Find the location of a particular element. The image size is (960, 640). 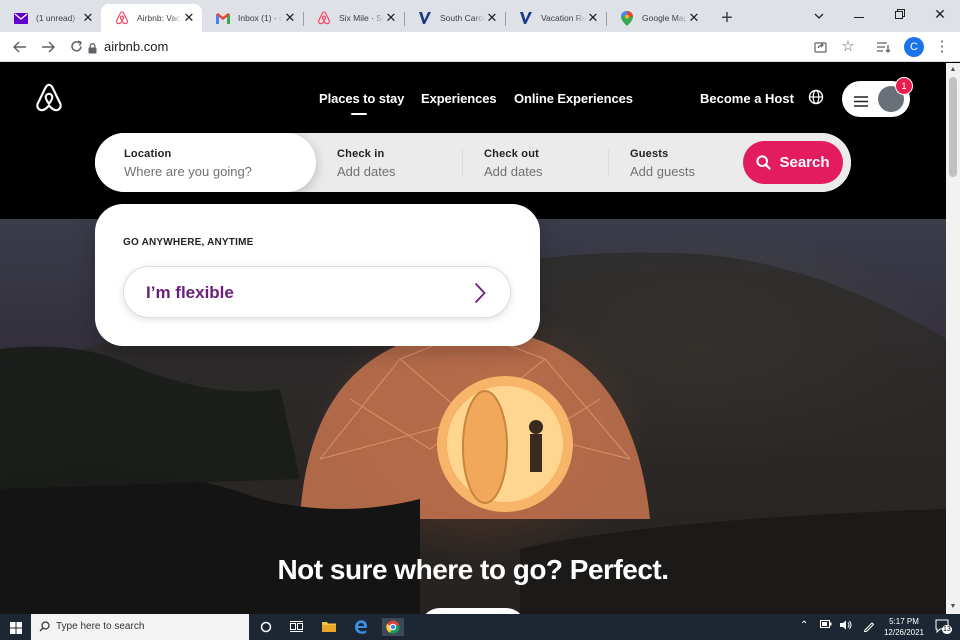

nav-experiences: Experiences is located at coordinates (459, 98).